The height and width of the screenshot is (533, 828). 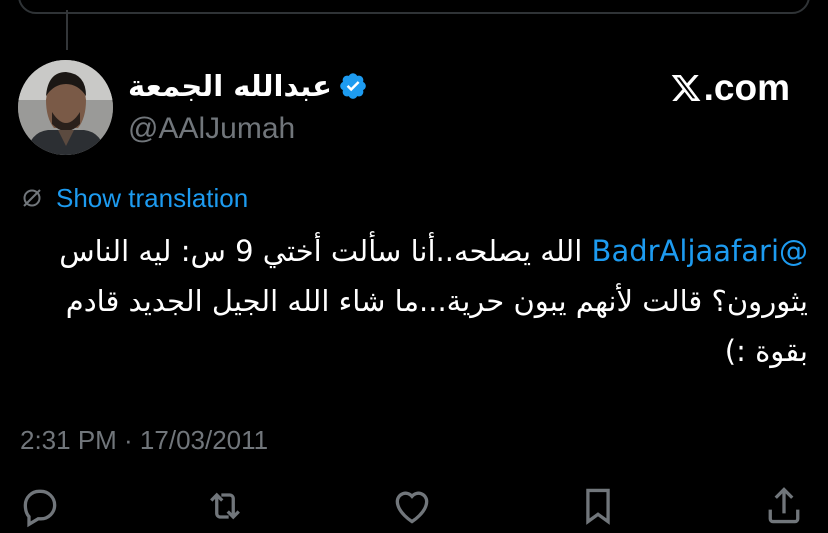 I want to click on translation-row: Show translation, so click(x=134, y=198).